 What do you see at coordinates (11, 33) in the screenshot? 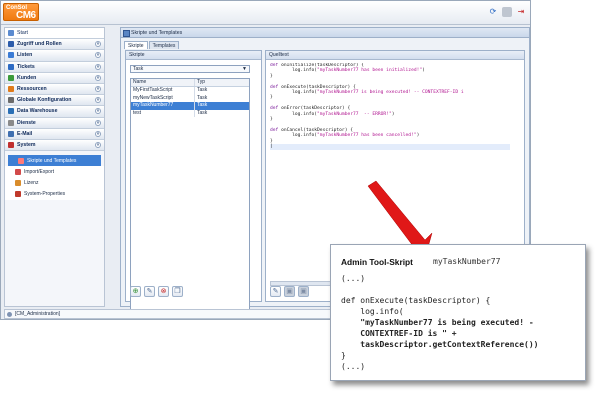
I see `home-icon` at bounding box center [11, 33].